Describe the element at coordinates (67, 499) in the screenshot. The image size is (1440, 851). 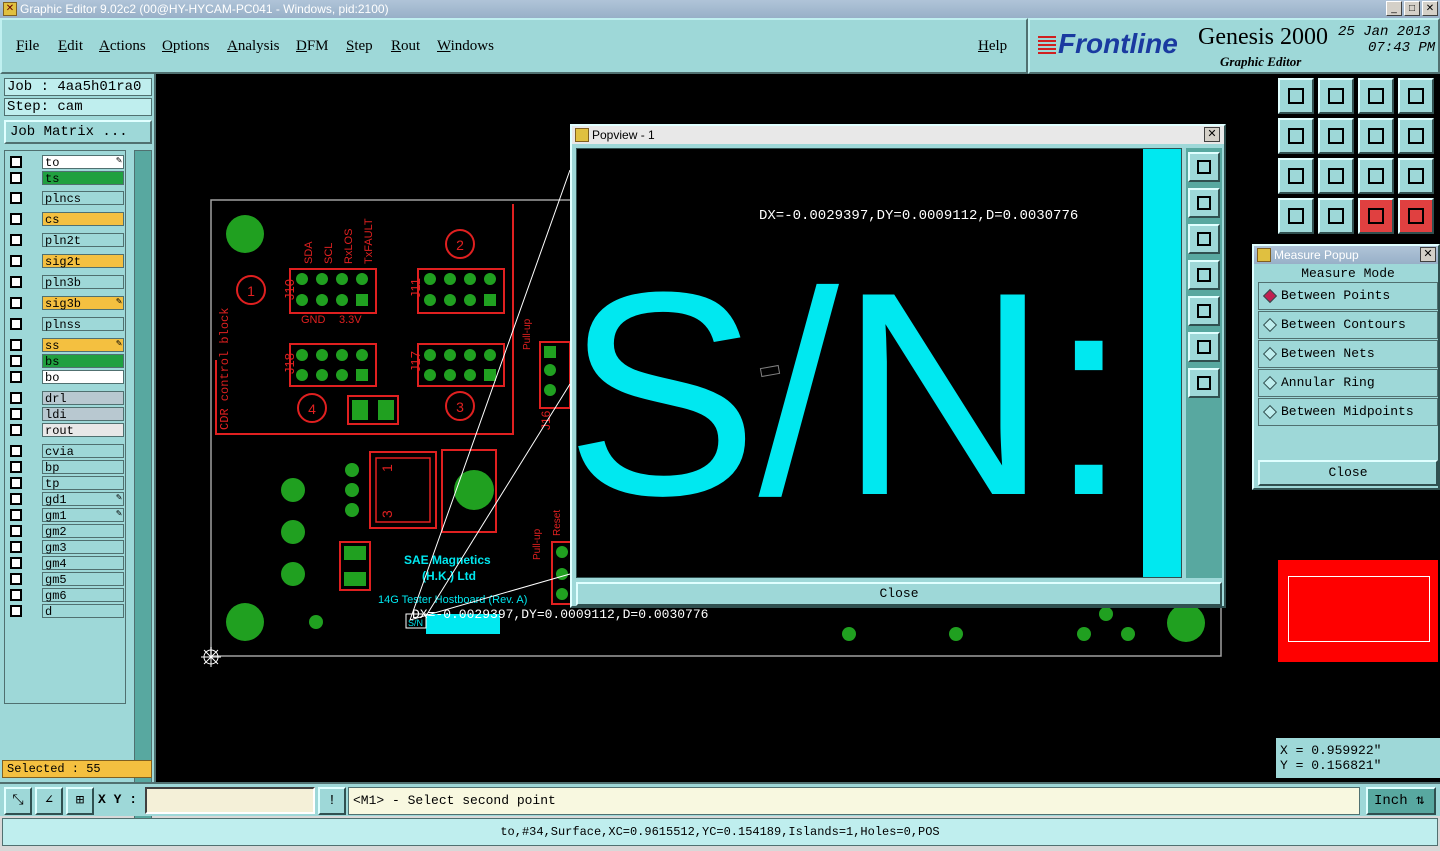
I see `layer-row: gd1 ✎` at that location.